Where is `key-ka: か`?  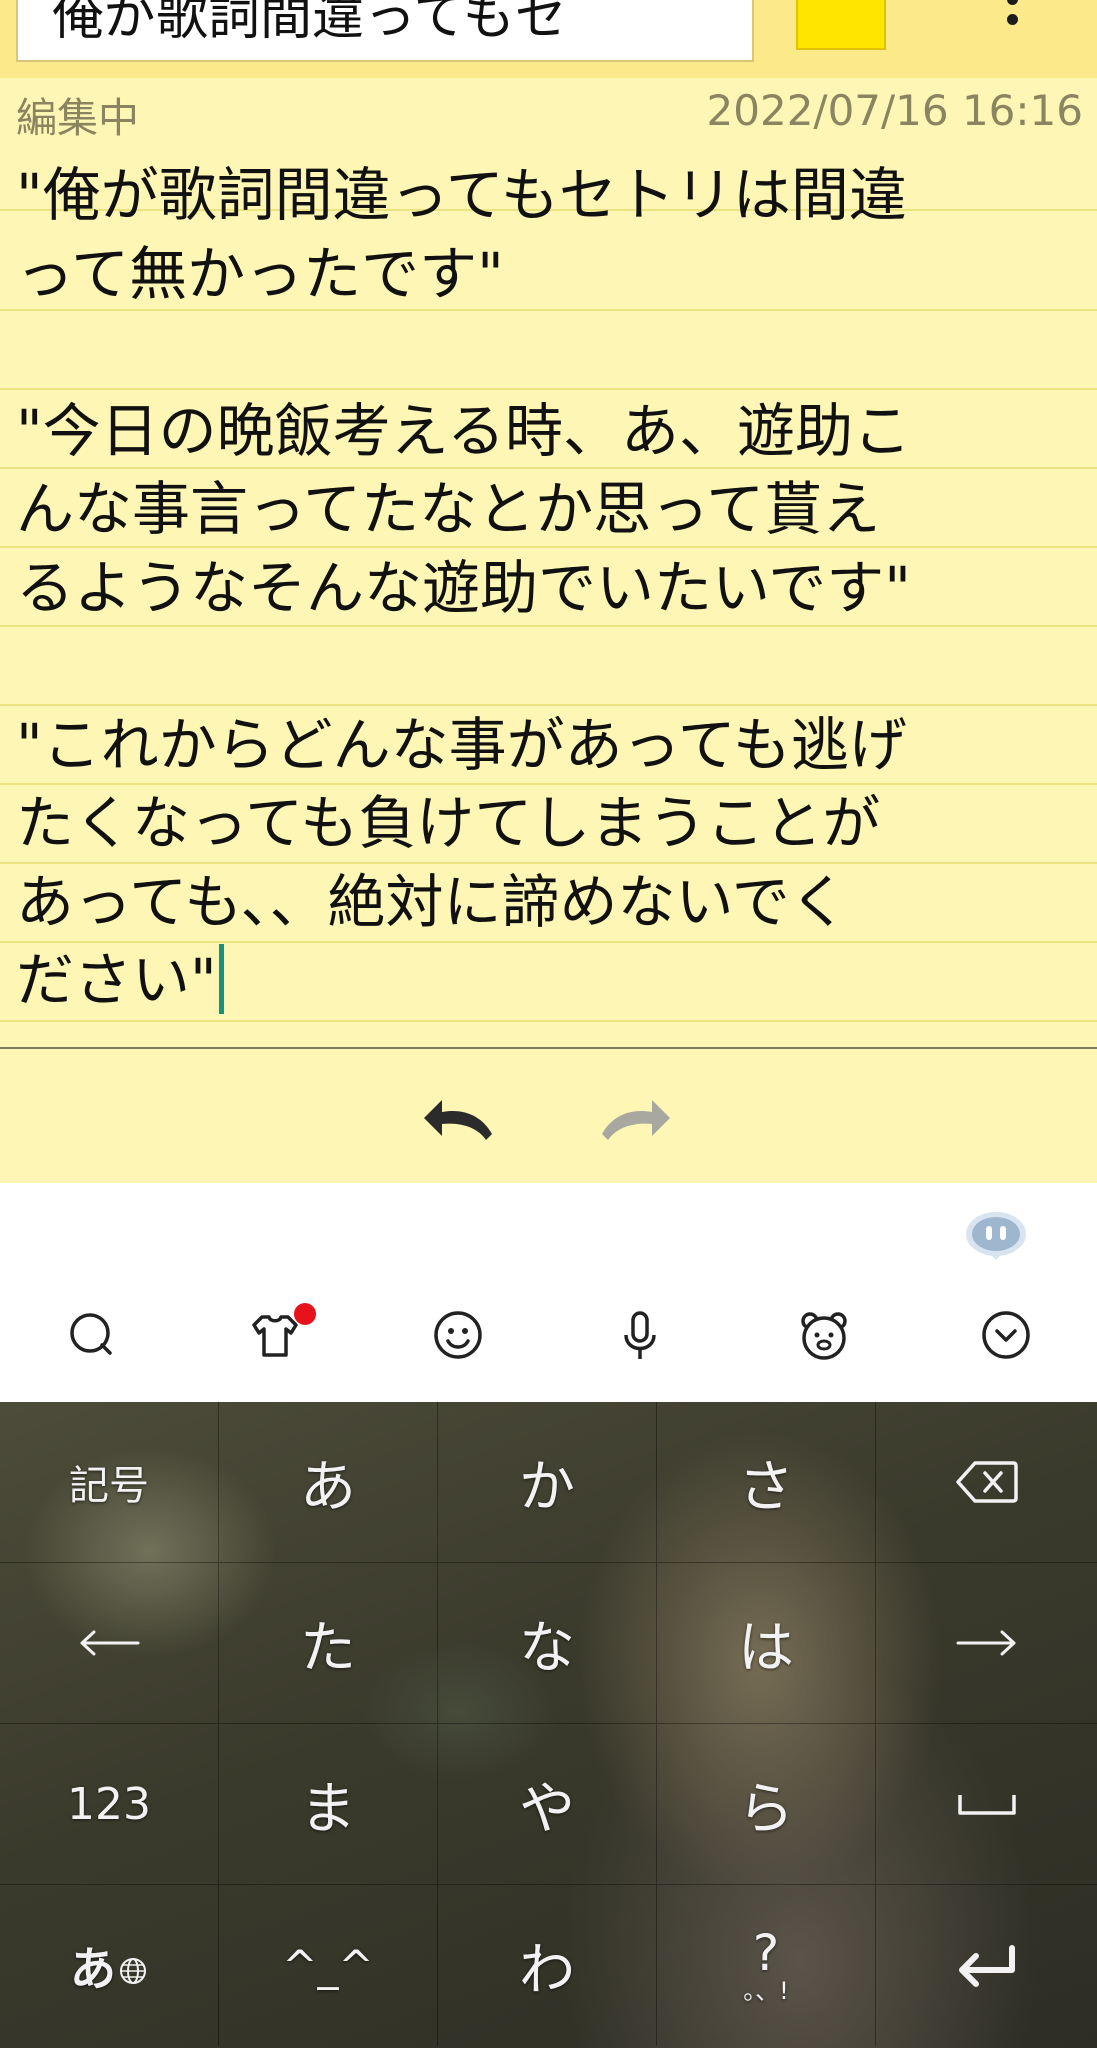
key-ka: か is located at coordinates (547, 1482).